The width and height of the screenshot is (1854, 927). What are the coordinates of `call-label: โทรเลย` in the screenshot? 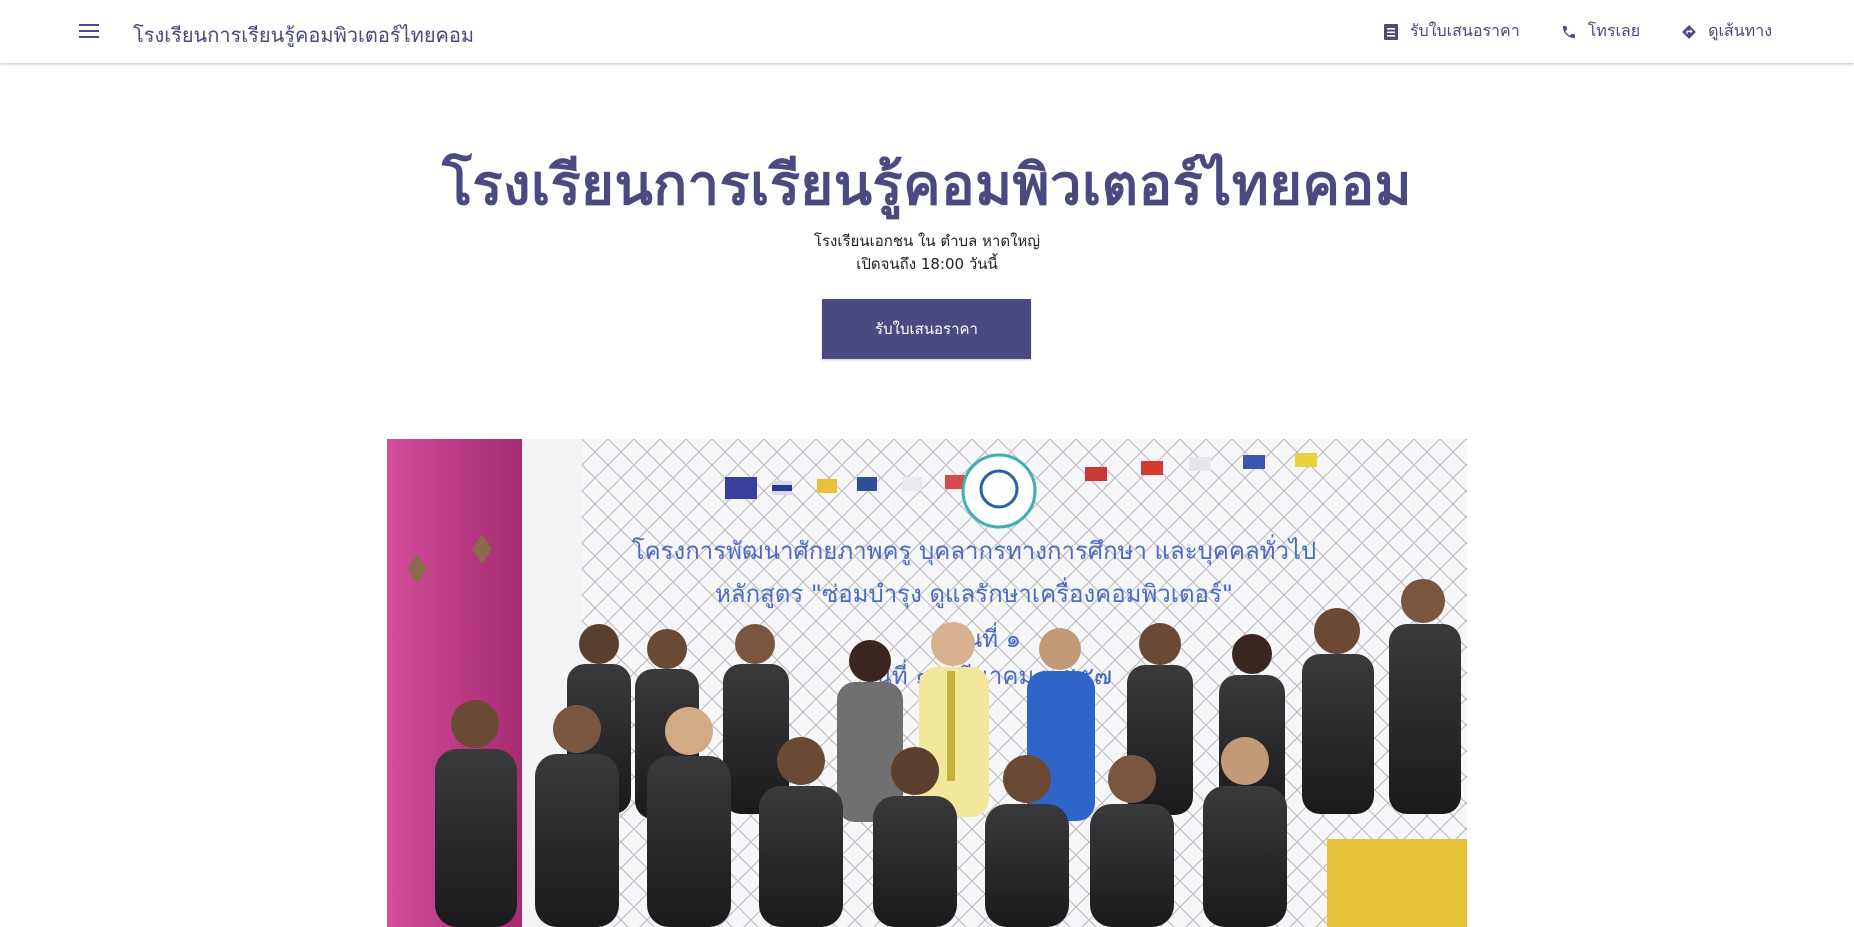 It's located at (1614, 30).